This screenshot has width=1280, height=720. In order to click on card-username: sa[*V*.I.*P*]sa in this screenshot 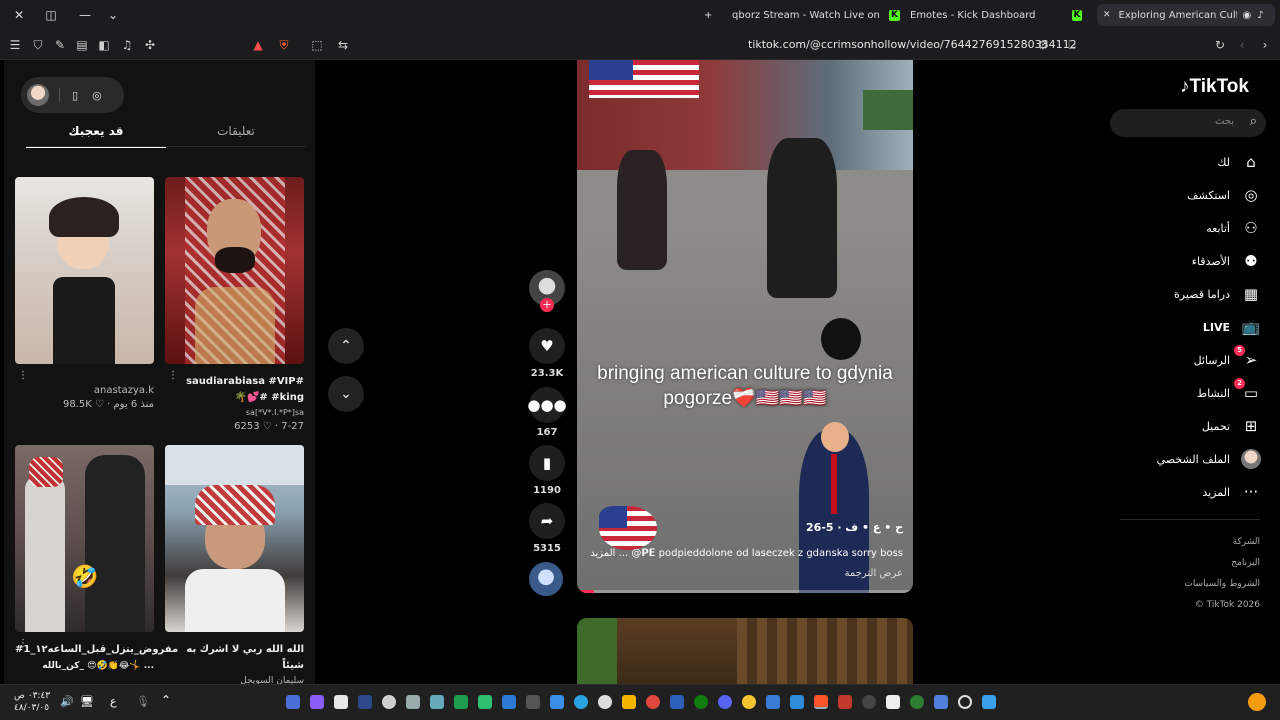, I will do `click(234, 413)`.